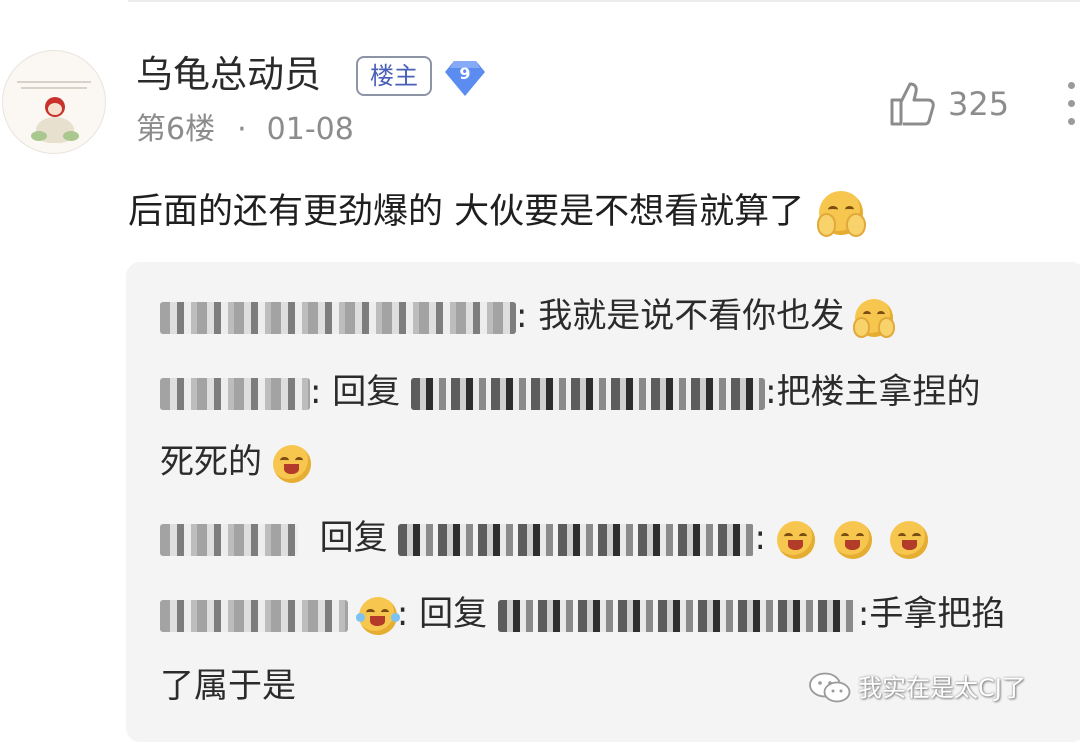 Image resolution: width=1080 pixels, height=742 pixels. I want to click on reply-item-continued: 了属于是, so click(228, 686).